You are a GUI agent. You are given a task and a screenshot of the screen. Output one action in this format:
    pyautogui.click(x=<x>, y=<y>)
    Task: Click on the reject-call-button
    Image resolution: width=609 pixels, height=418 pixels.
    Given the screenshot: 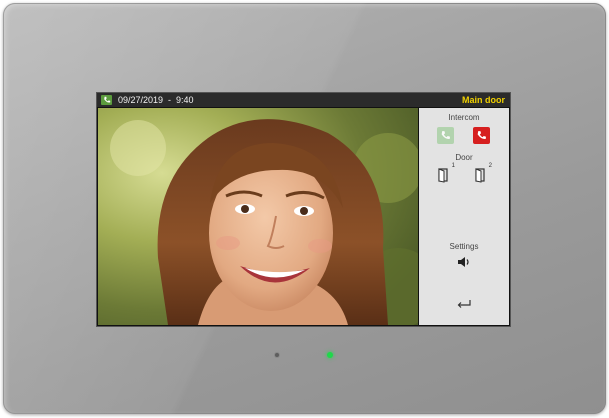 What is the action you would take?
    pyautogui.click(x=481, y=135)
    